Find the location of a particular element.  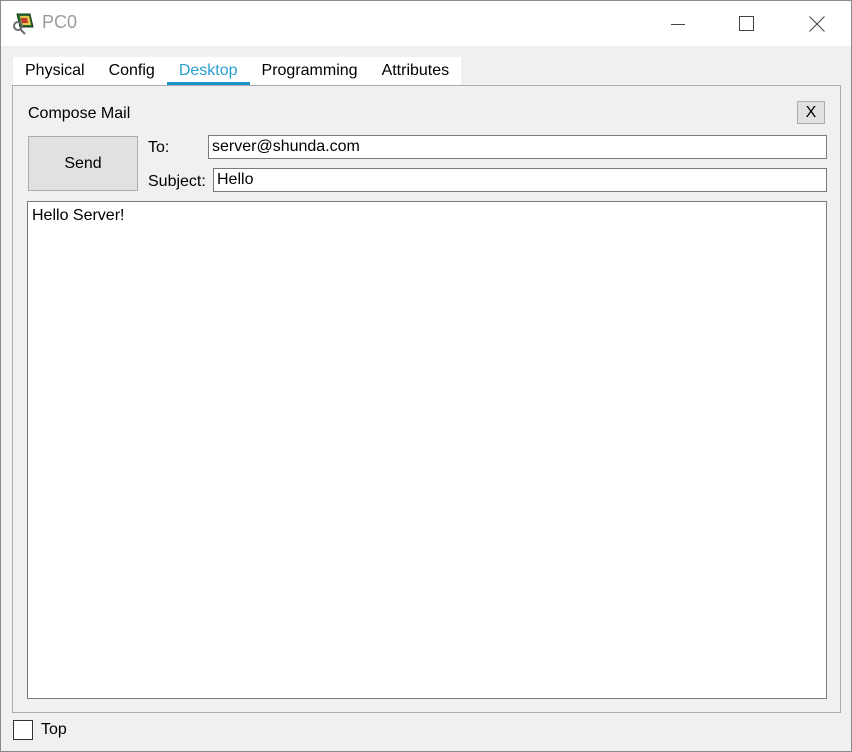

top-checkbox is located at coordinates (23, 730).